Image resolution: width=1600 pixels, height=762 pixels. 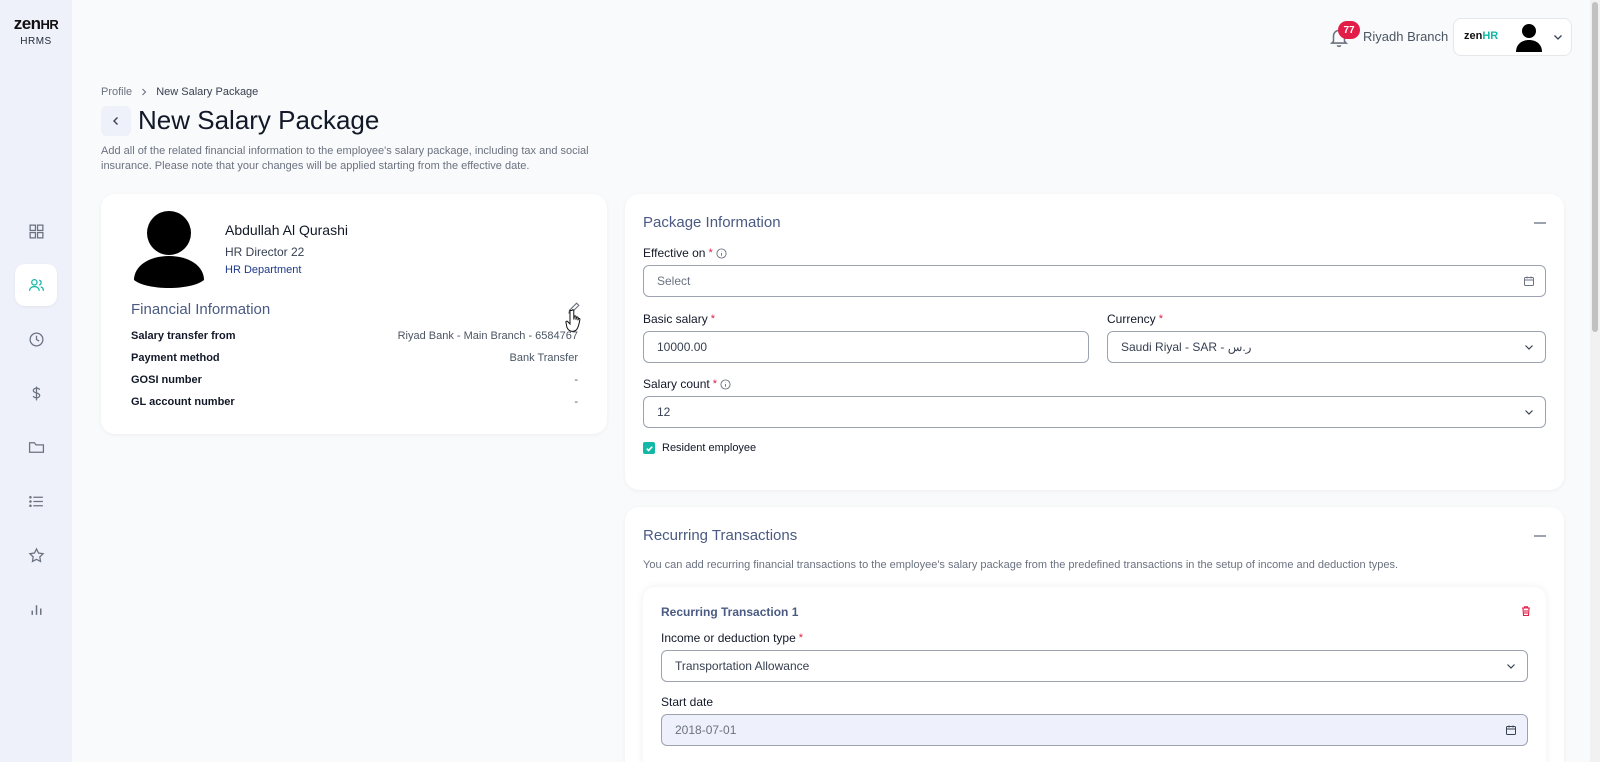 What do you see at coordinates (1094, 281) in the screenshot?
I see `effective-on-datepicker: Select` at bounding box center [1094, 281].